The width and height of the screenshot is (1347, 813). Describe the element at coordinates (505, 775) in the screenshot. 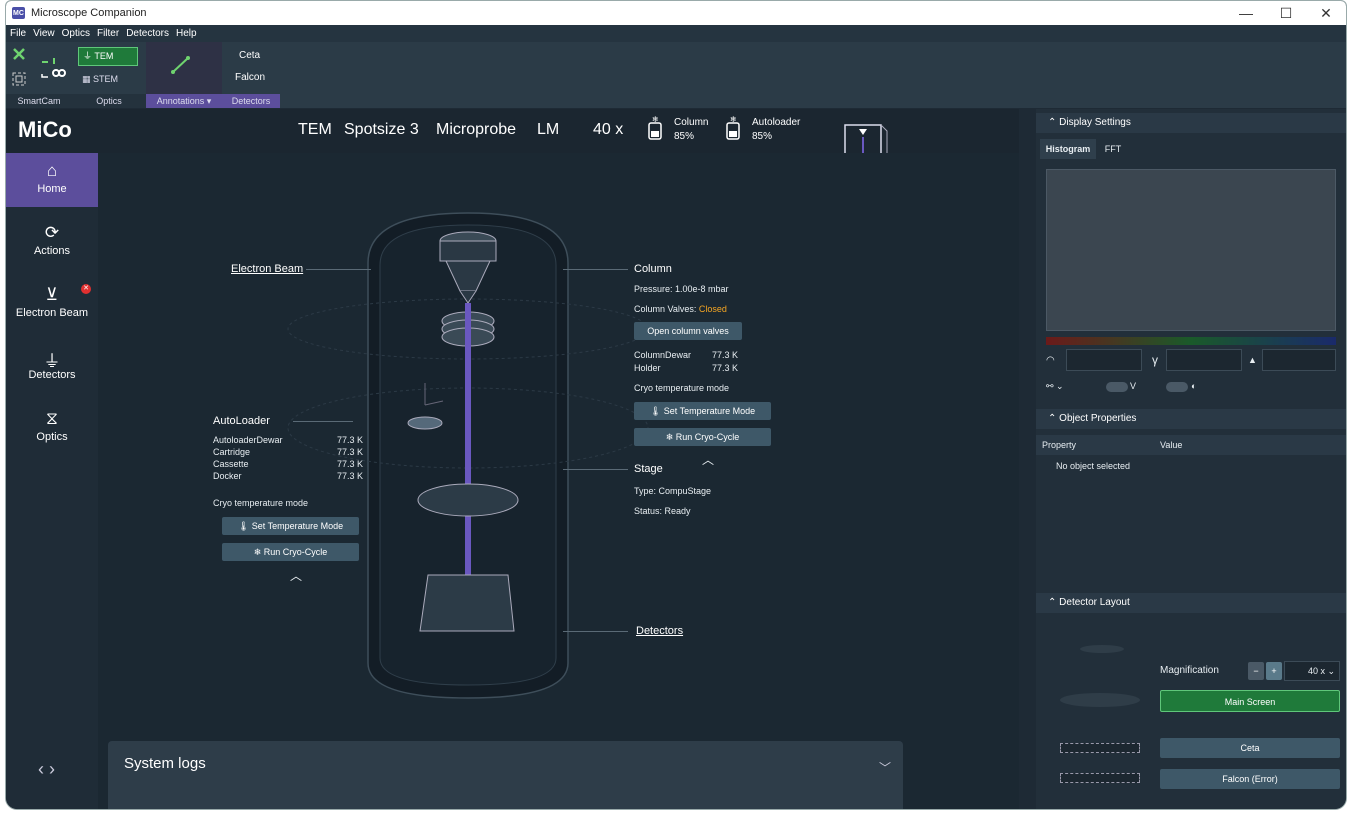

I see `system-logs-panel: System logs ﹀` at that location.